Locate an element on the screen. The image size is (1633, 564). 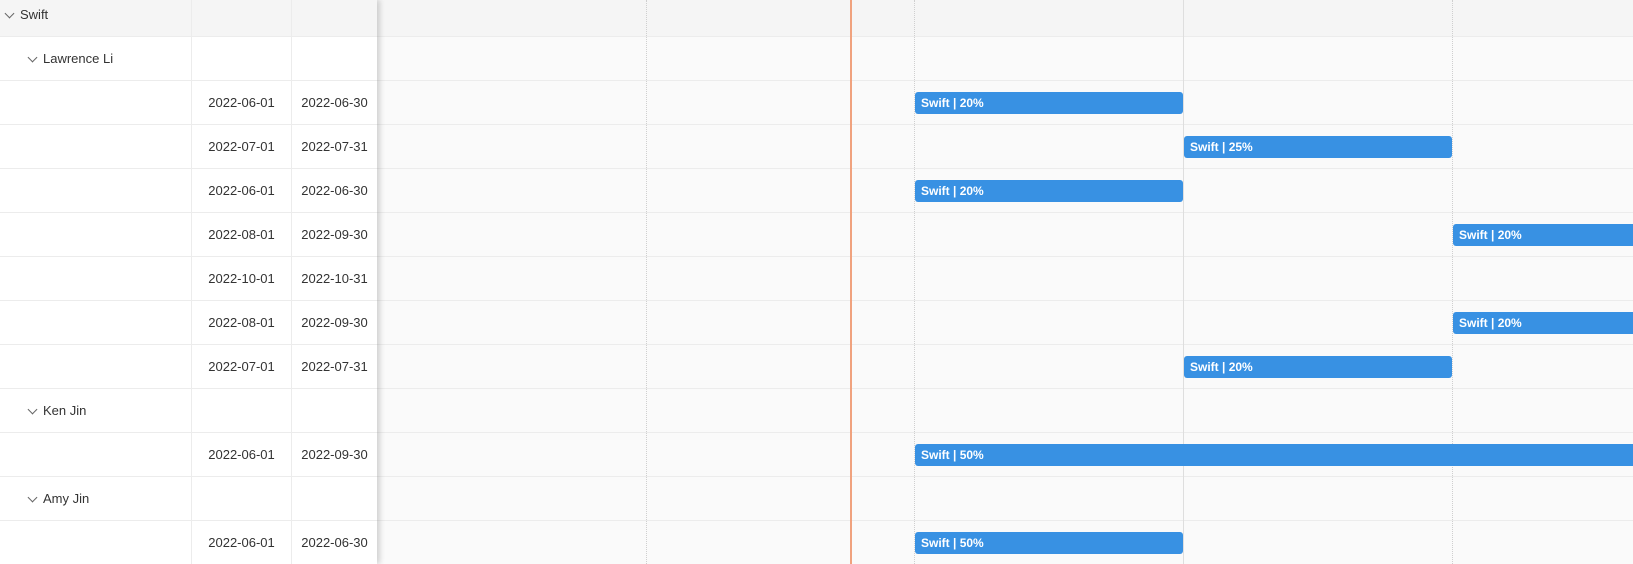
name-cell: Lawrence Li is located at coordinates (95, 59).